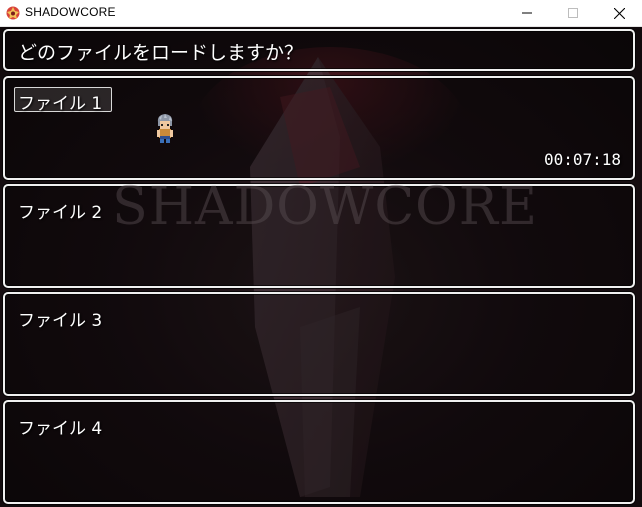  What do you see at coordinates (582, 159) in the screenshot?
I see `playtime: 00:07:18` at bounding box center [582, 159].